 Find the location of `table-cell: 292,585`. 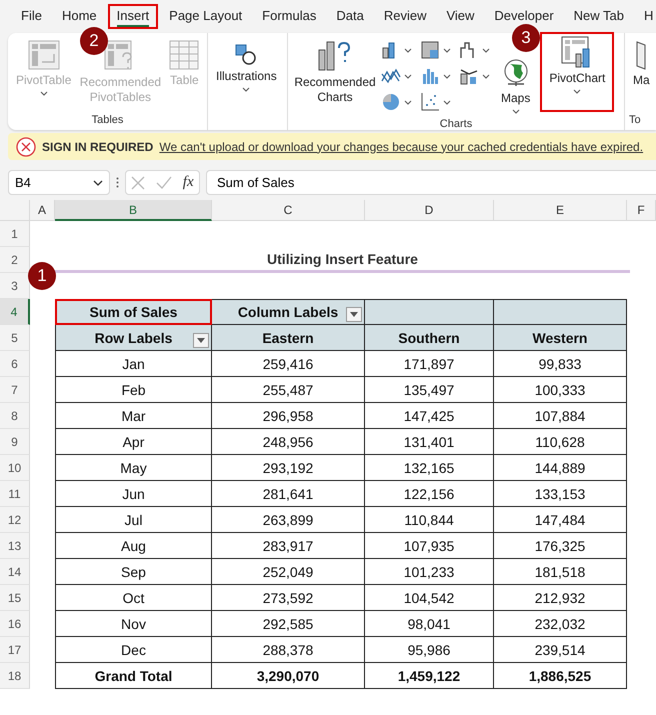

table-cell: 292,585 is located at coordinates (288, 624).